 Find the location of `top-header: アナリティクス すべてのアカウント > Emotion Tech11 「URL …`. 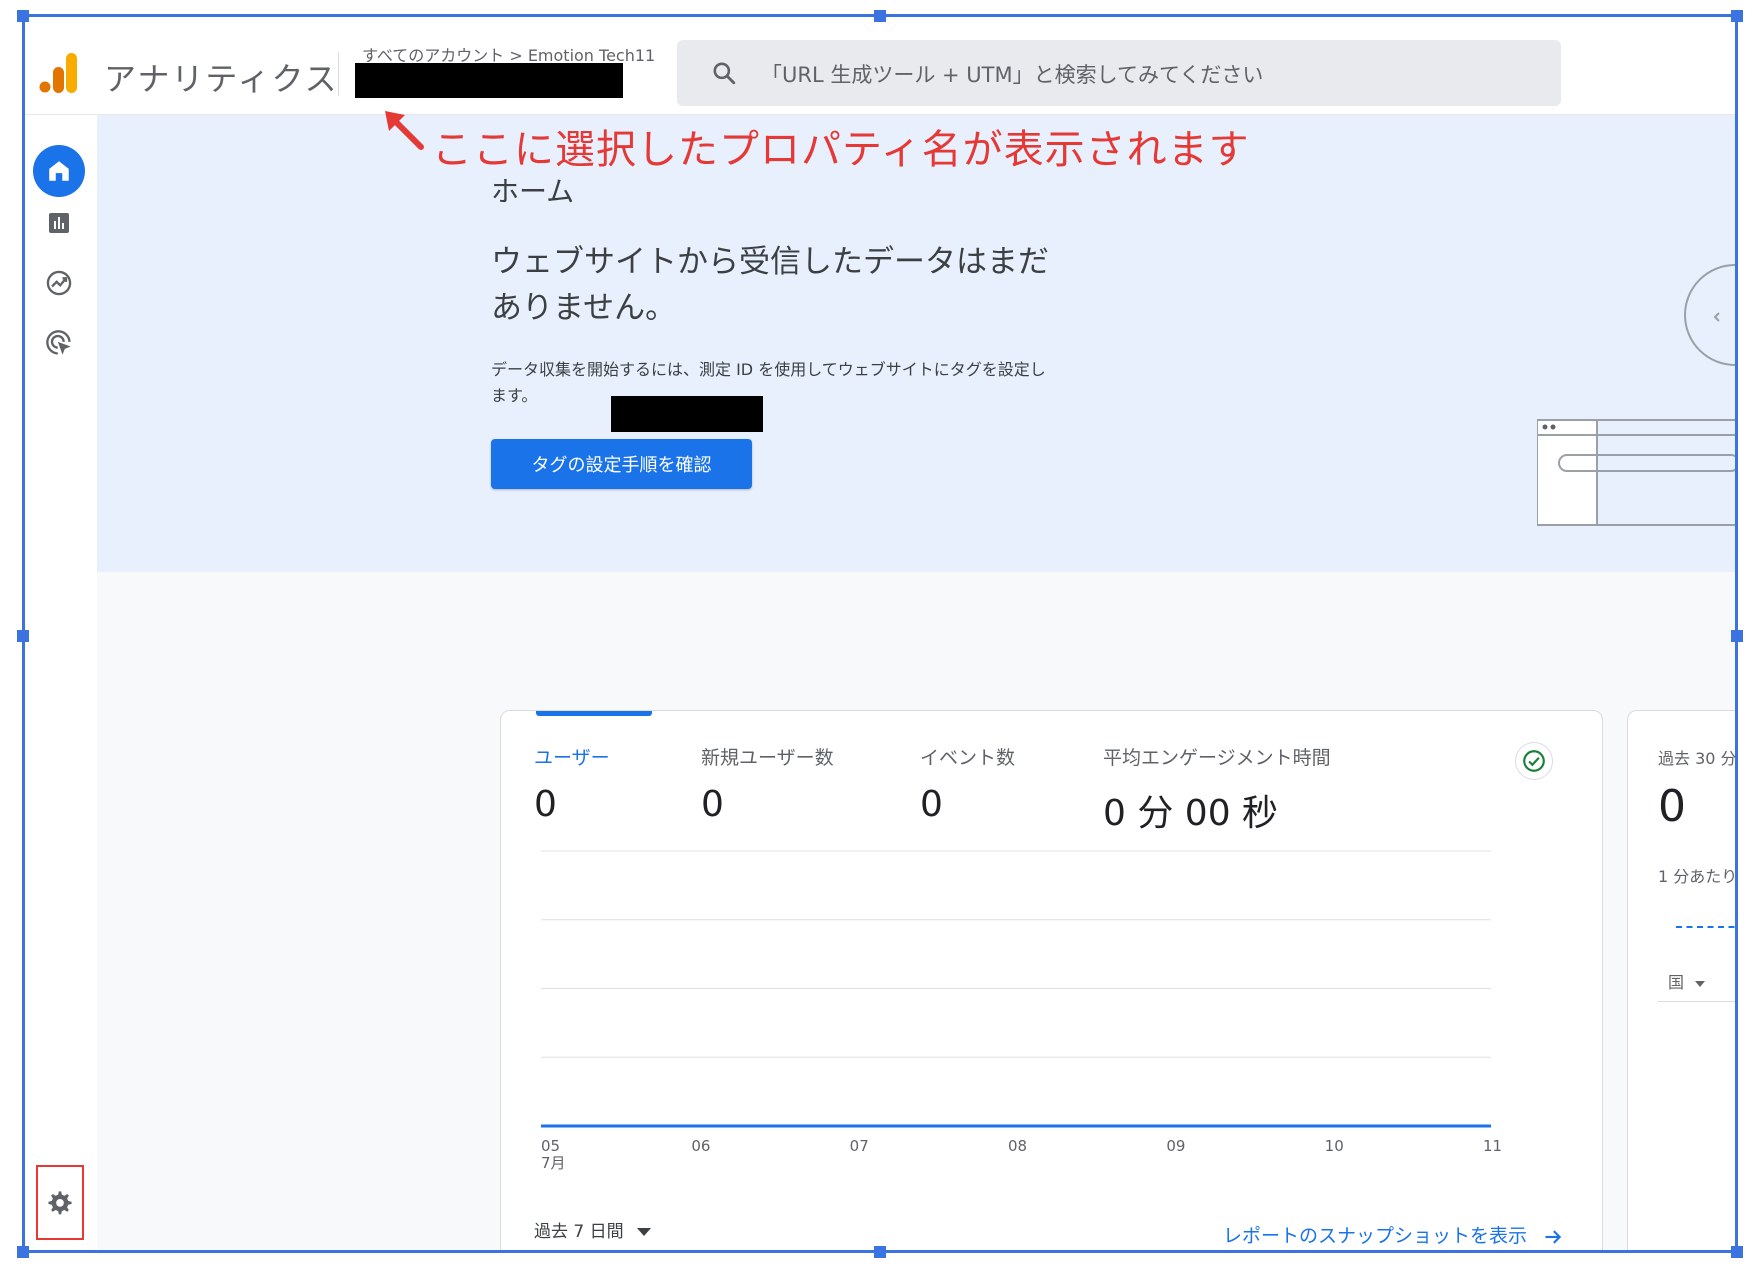

top-header: アナリティクス すべてのアカウント > Emotion Tech11 「URL … is located at coordinates (880, 66).